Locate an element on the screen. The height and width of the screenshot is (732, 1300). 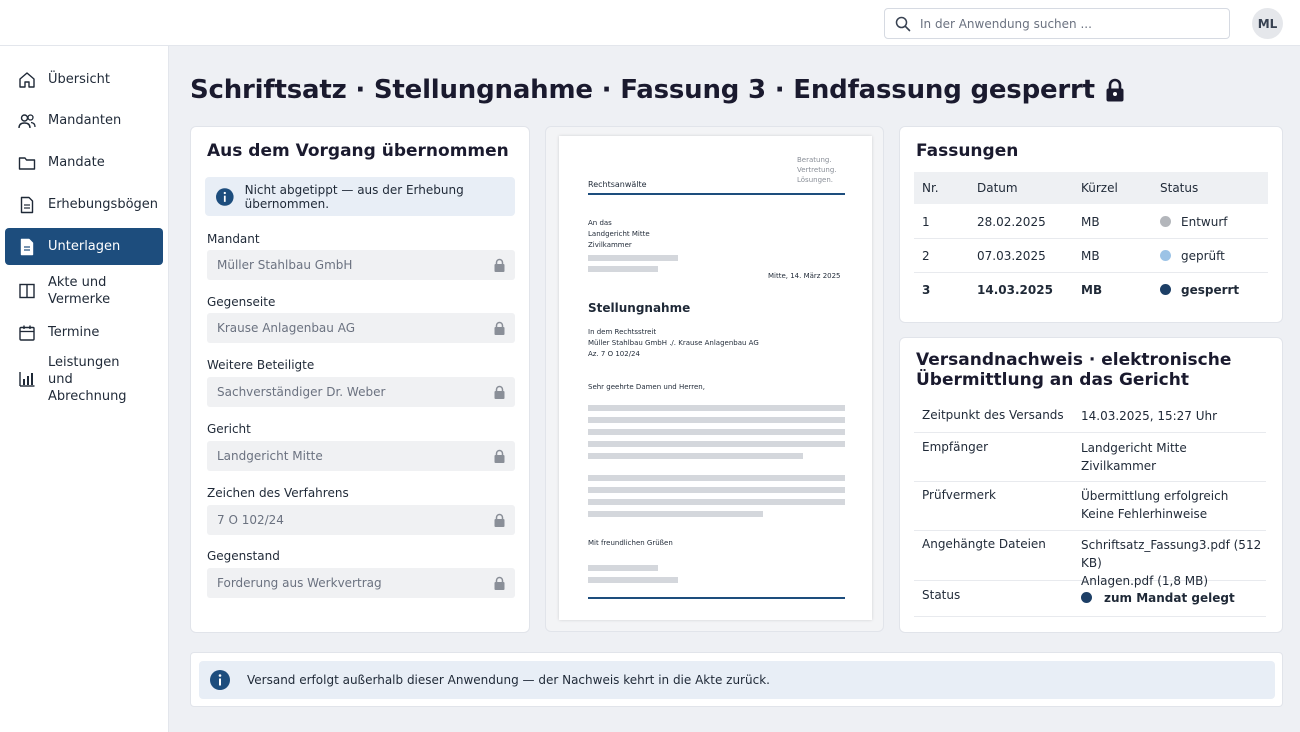
sidebar-item-label: Leistungen und Abrechnung is located at coordinates (87, 379).